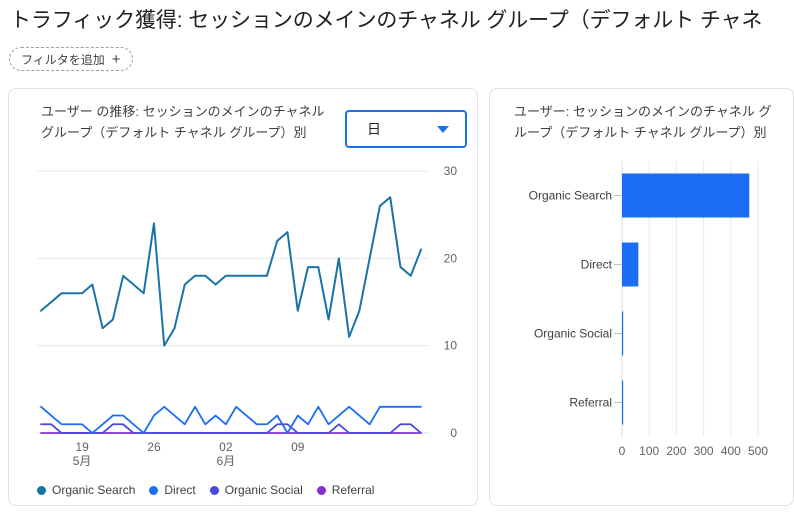 Image resolution: width=794 pixels, height=513 pixels. I want to click on bar-category-label: Direct, so click(597, 265).